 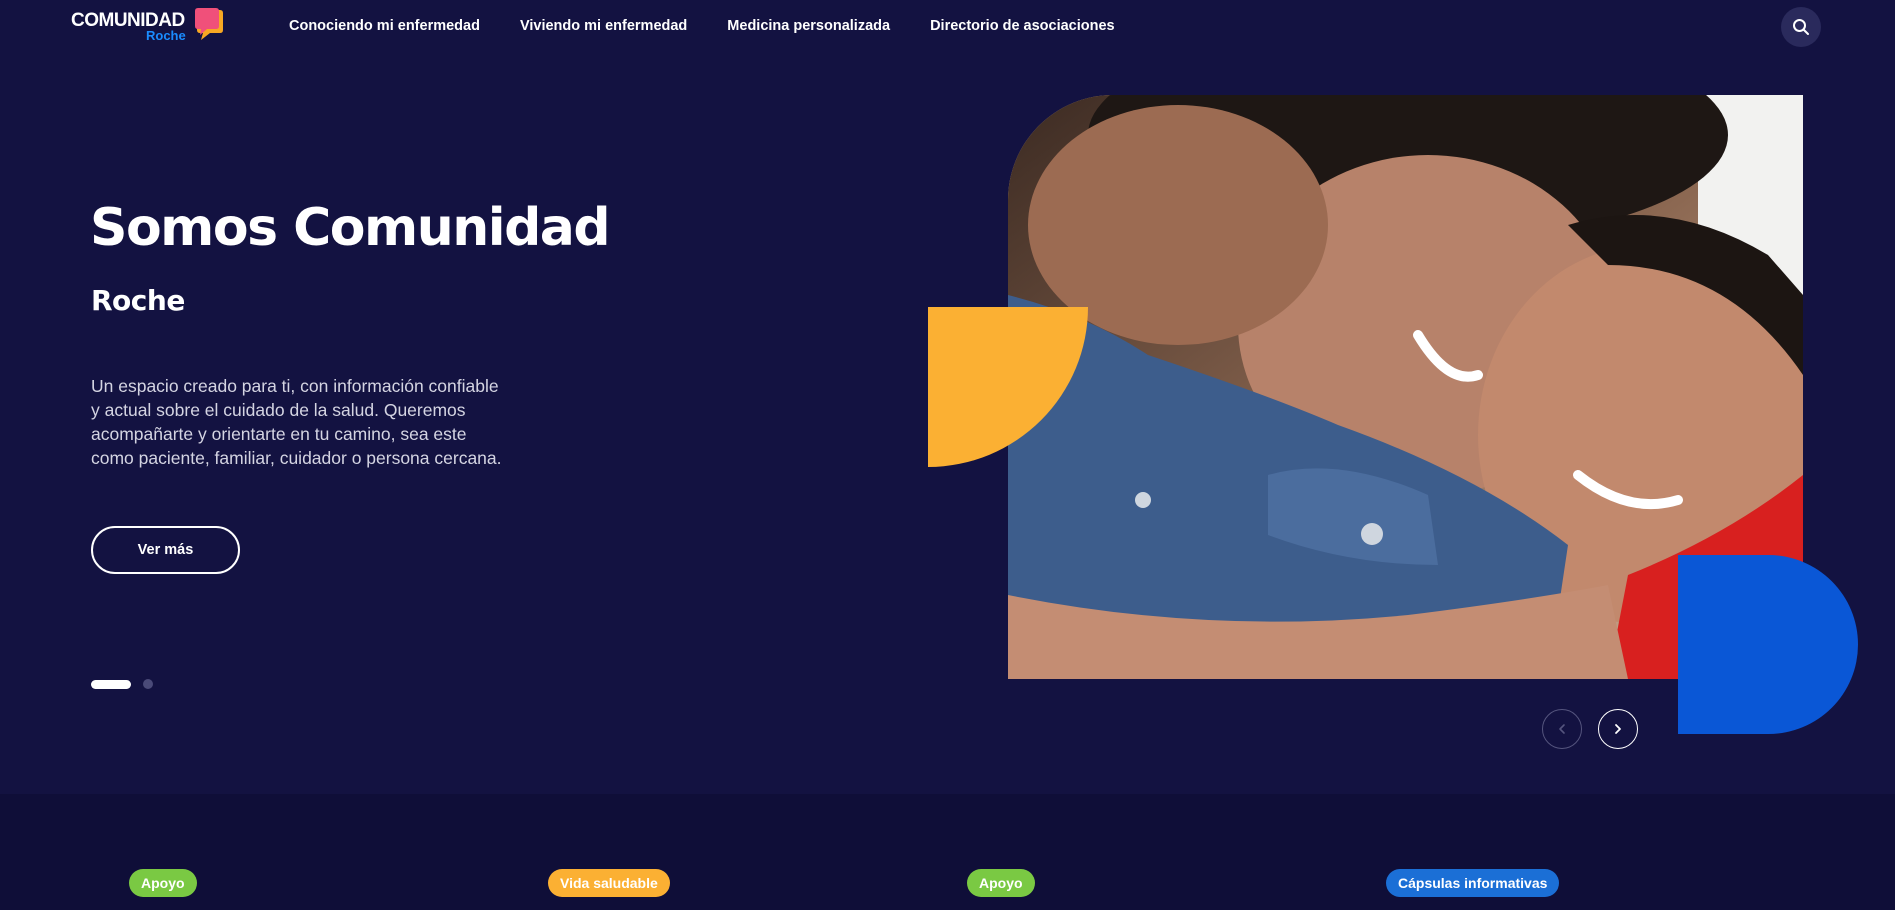 I want to click on chevron-left-icon, so click(x=1562, y=729).